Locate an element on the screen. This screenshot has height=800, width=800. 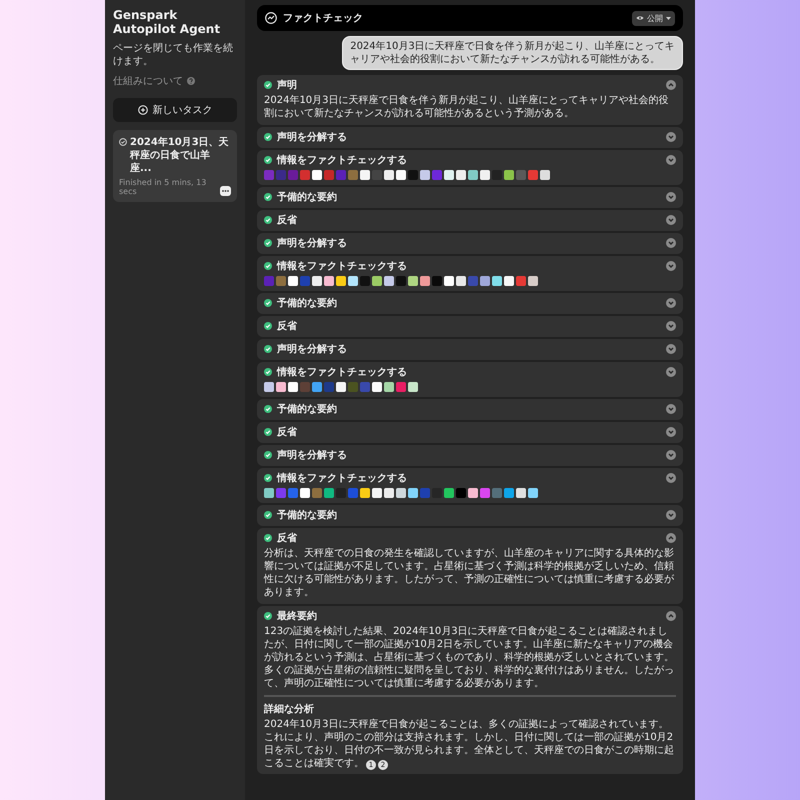
more-button is located at coordinates (225, 191).